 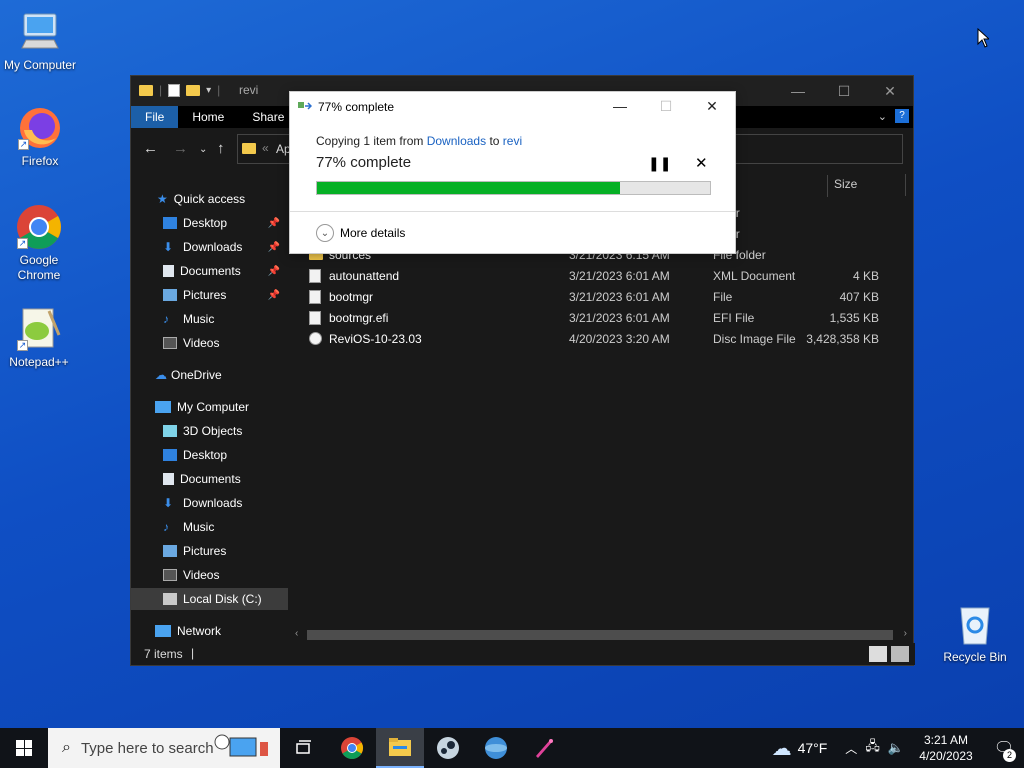 I want to click on volume-icon: 🔈, so click(x=896, y=748).